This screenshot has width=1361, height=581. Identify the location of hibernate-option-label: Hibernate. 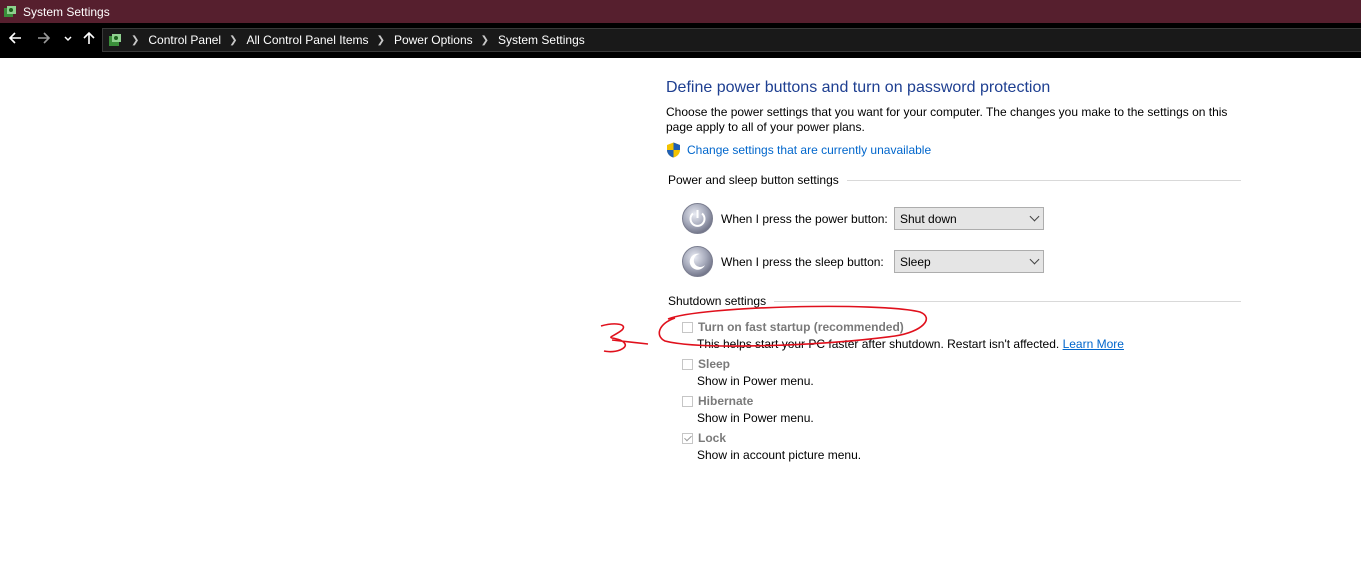
(726, 401).